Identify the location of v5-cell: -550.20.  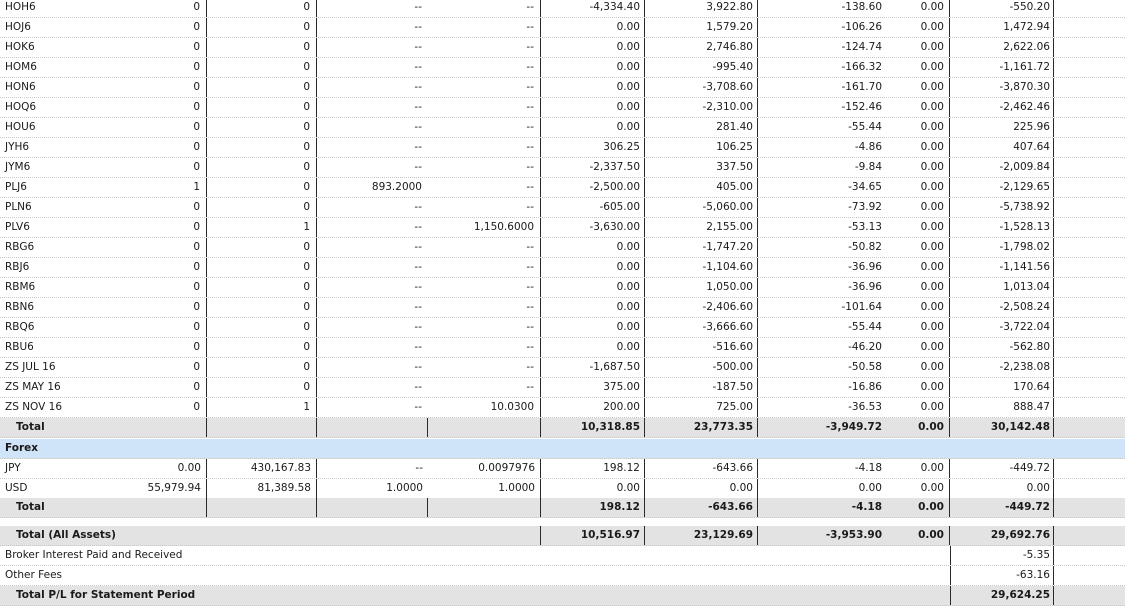
(1002, 8).